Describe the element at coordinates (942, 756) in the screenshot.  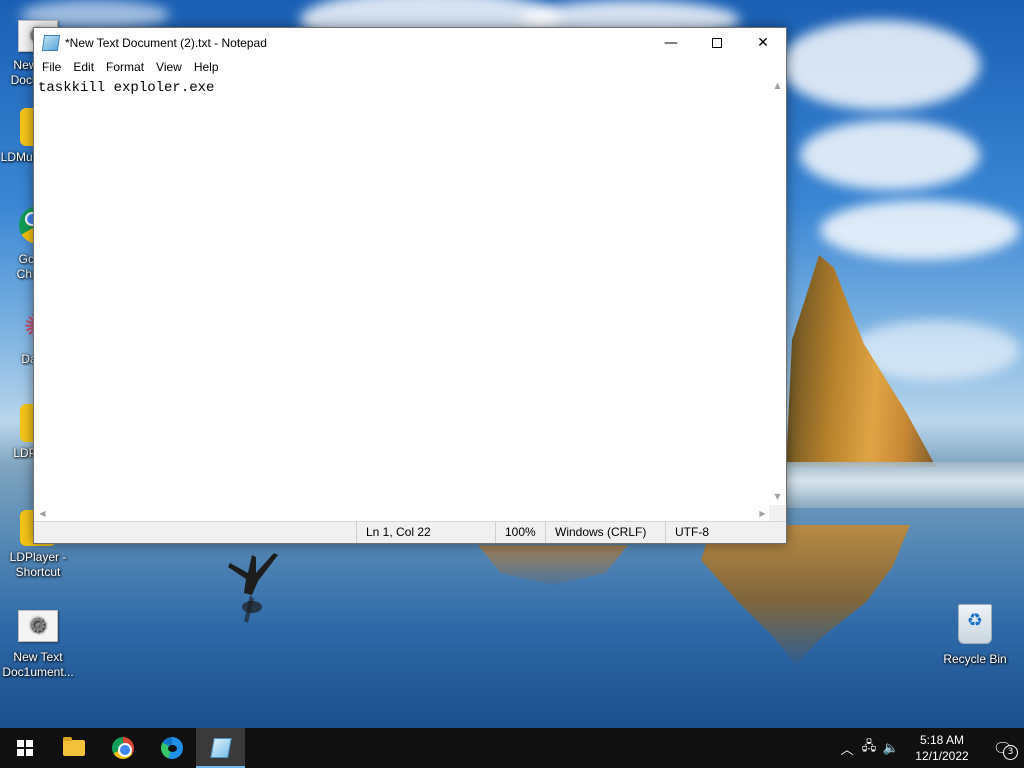
I see `clock-date: 12/1/2022` at that location.